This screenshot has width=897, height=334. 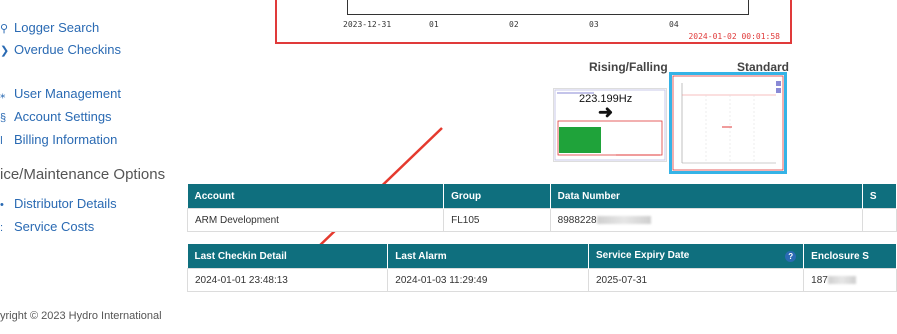 What do you see at coordinates (606, 112) in the screenshot?
I see `arrow-right-icon: ➜` at bounding box center [606, 112].